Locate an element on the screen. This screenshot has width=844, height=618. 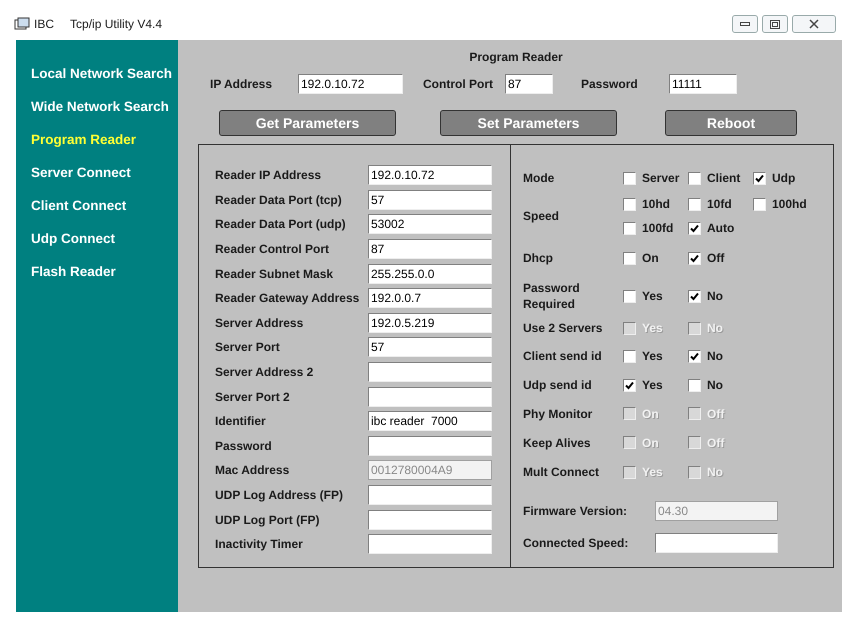
maximize-button is located at coordinates (775, 24).